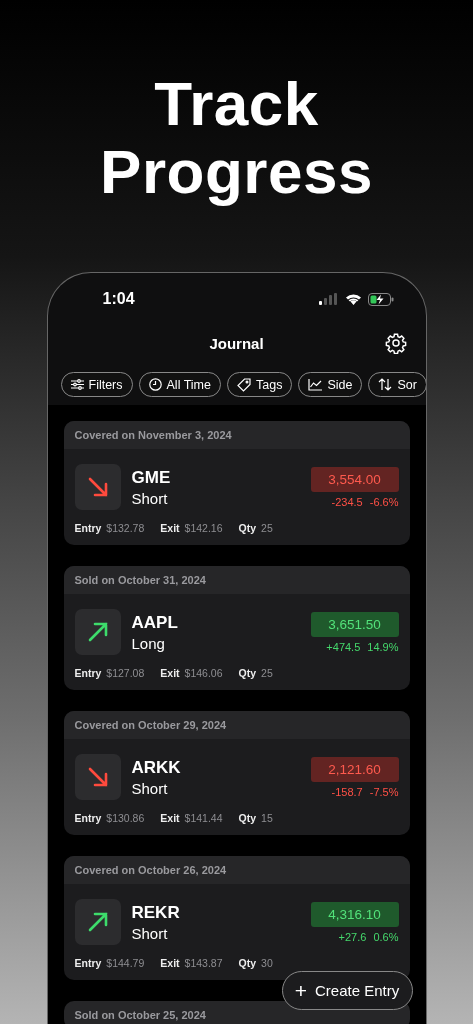 This screenshot has width=473, height=1024. Describe the element at coordinates (397, 384) in the screenshot. I see `filter-chip: Sor` at that location.